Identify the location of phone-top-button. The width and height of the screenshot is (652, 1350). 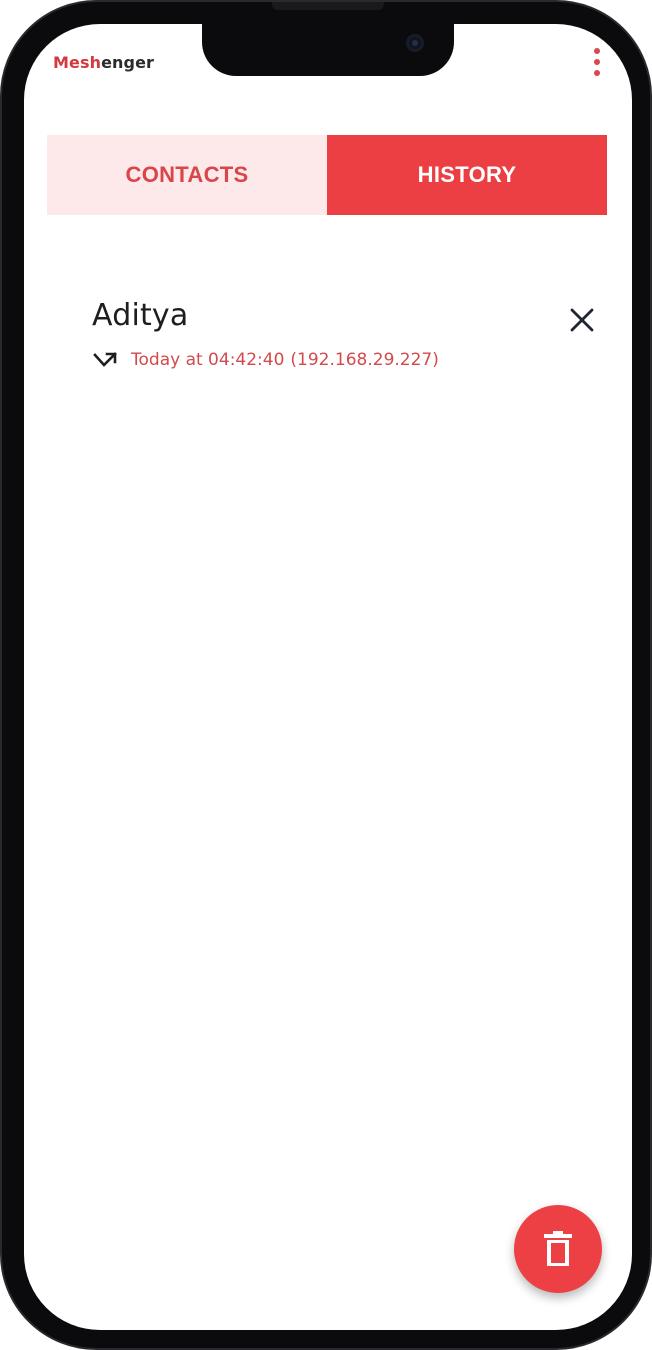
(328, 6).